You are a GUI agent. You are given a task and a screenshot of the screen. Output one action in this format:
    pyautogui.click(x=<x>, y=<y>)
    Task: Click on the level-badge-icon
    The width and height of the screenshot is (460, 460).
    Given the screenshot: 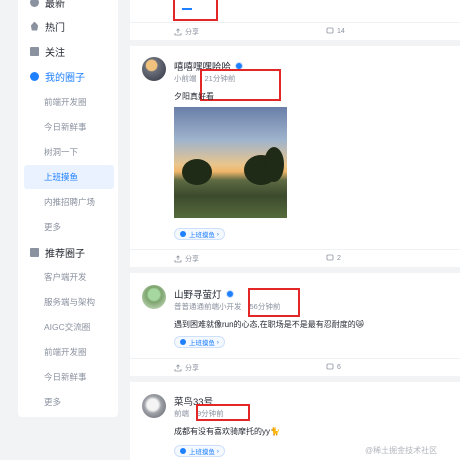 What is the action you would take?
    pyautogui.click(x=229, y=294)
    